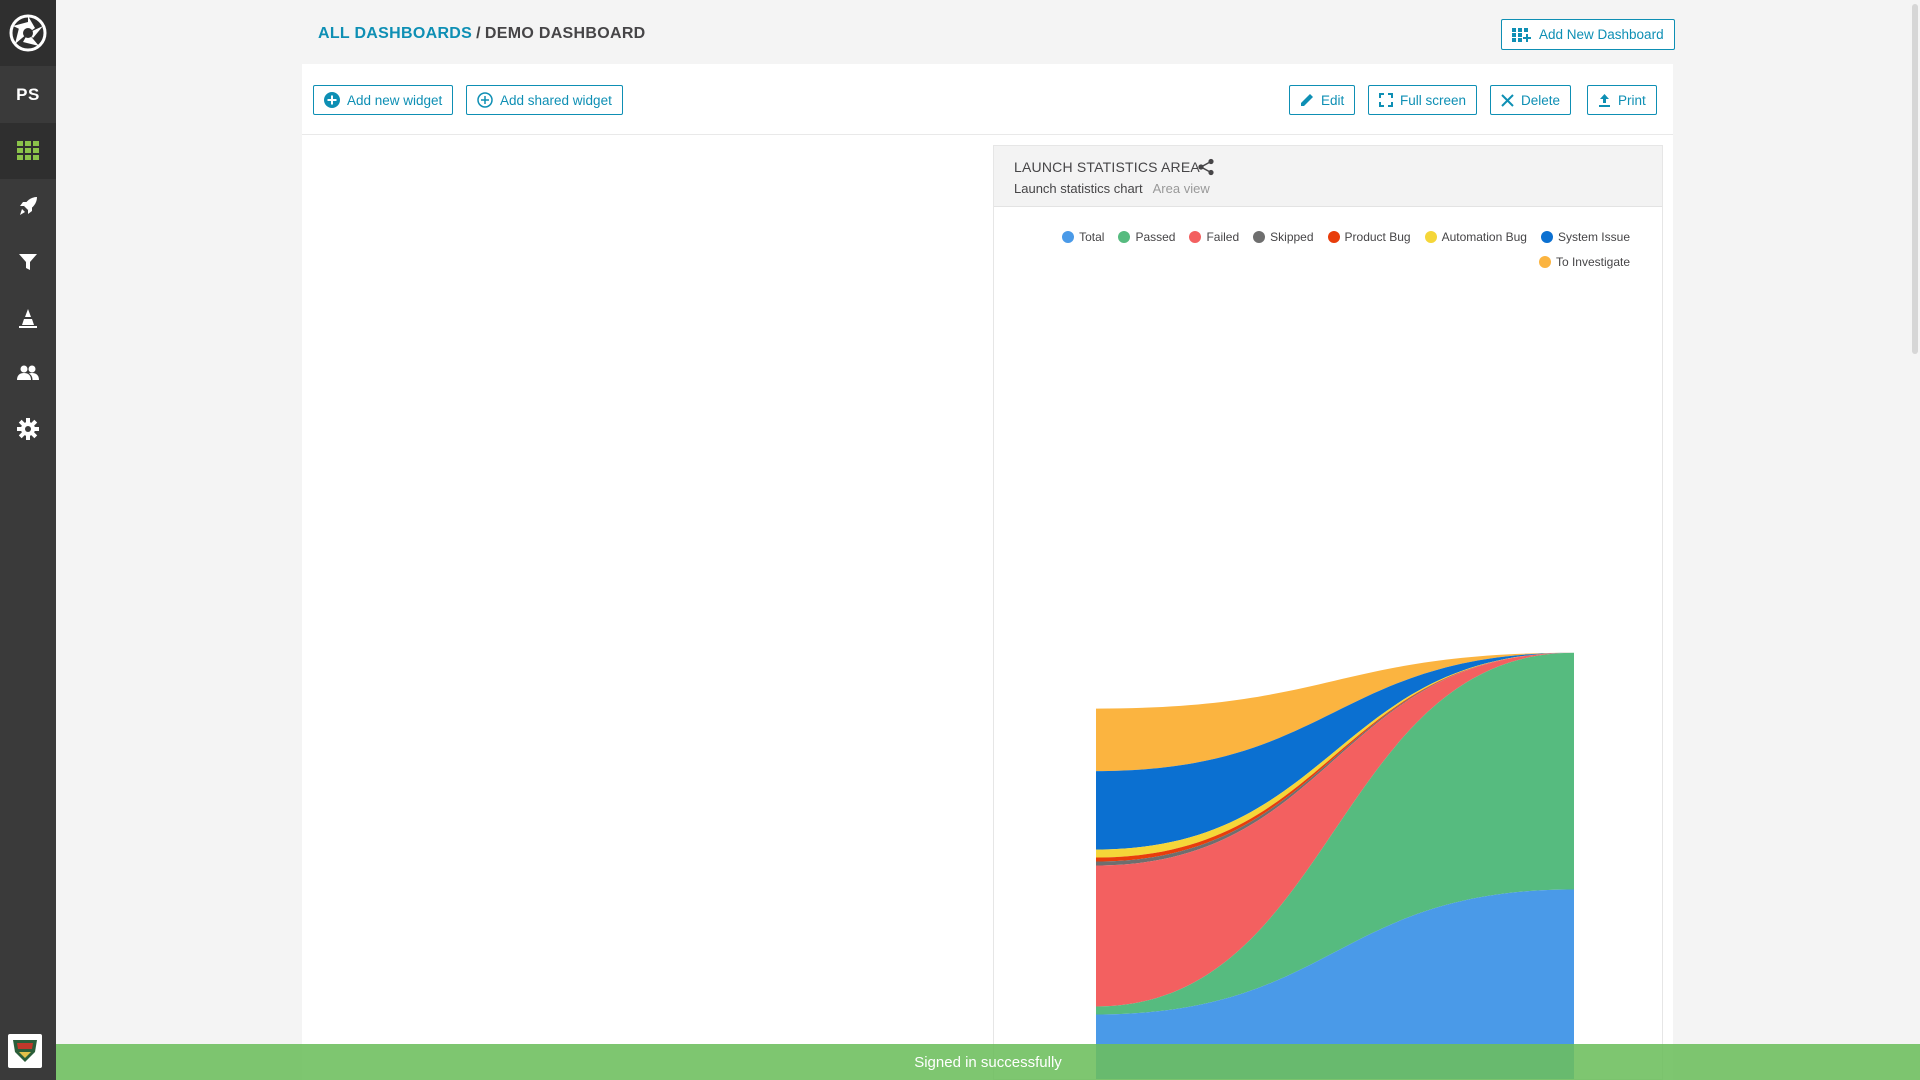 Image resolution: width=1920 pixels, height=1080 pixels. What do you see at coordinates (1541, 100) in the screenshot?
I see `delete-label: Delete` at bounding box center [1541, 100].